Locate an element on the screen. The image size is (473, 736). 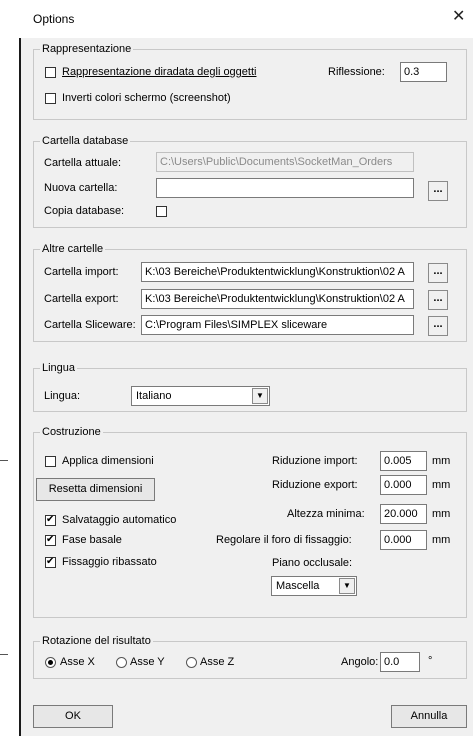
altezza-minima-label: Altezza minima: is located at coordinates (326, 514).